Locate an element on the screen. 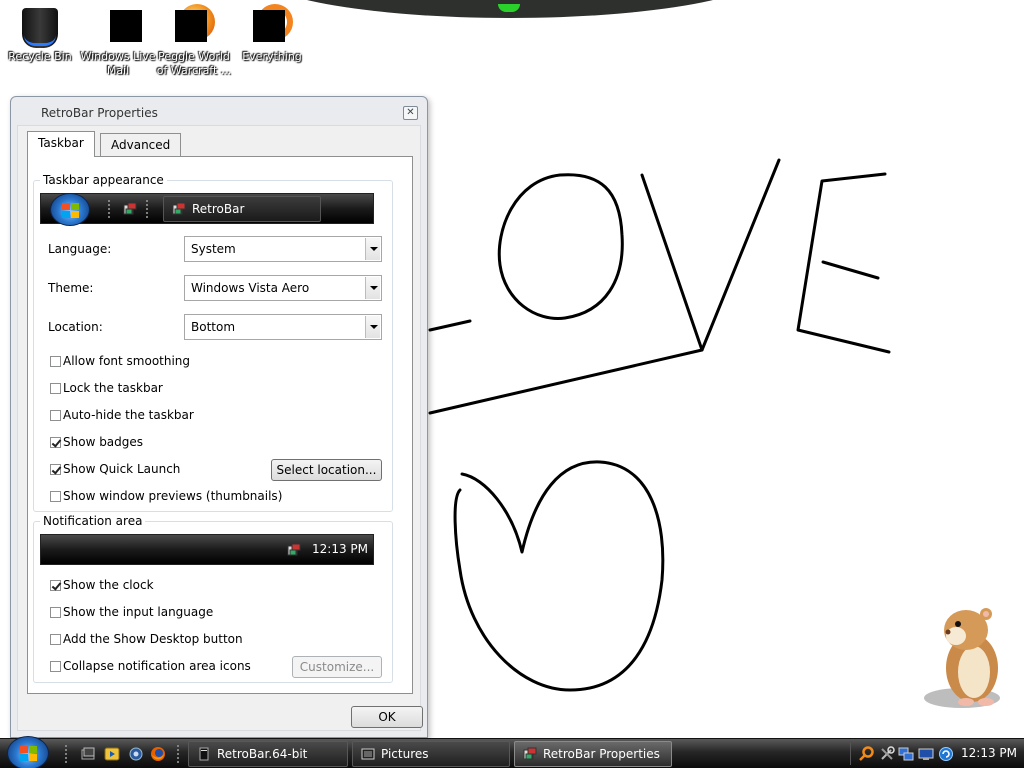  close-icon: ✕ is located at coordinates (410, 112).